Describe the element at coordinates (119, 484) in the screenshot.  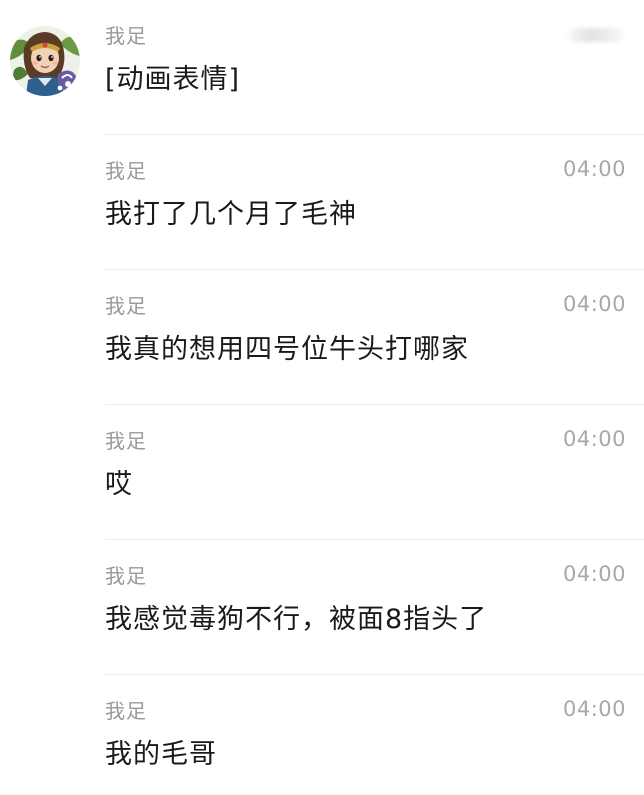
I see `message-text: 哎` at that location.